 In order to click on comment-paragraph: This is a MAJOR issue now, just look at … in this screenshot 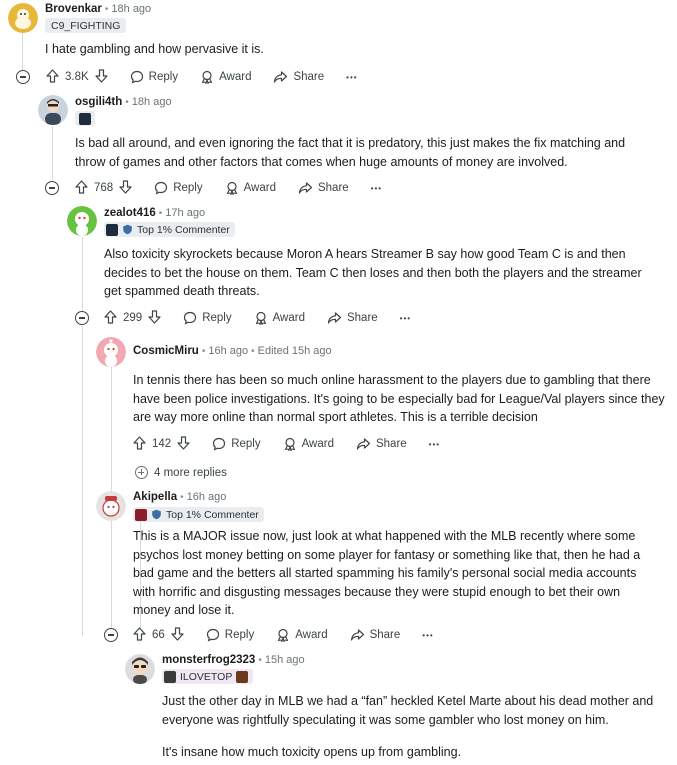, I will do `click(387, 573)`.